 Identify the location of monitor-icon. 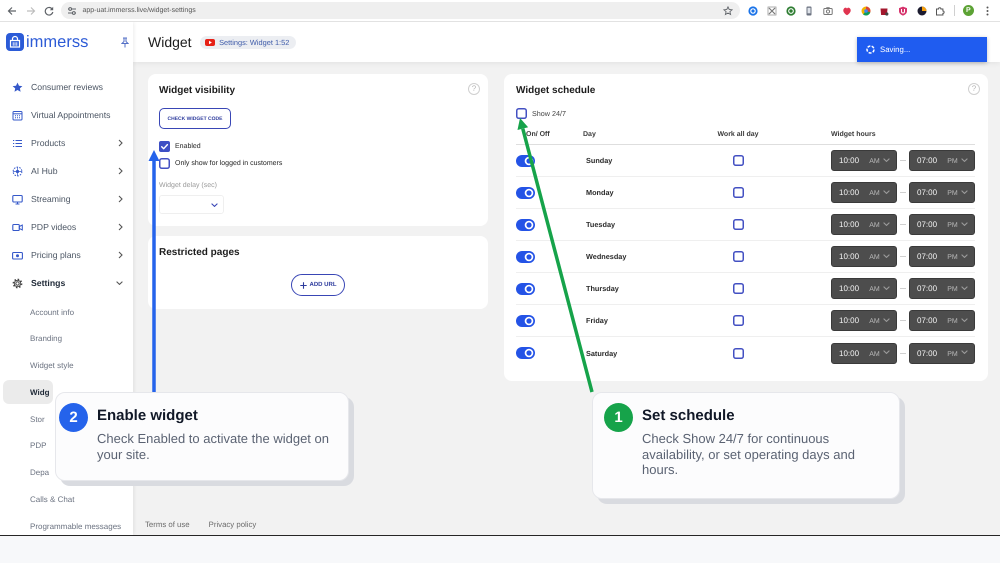
(17, 199).